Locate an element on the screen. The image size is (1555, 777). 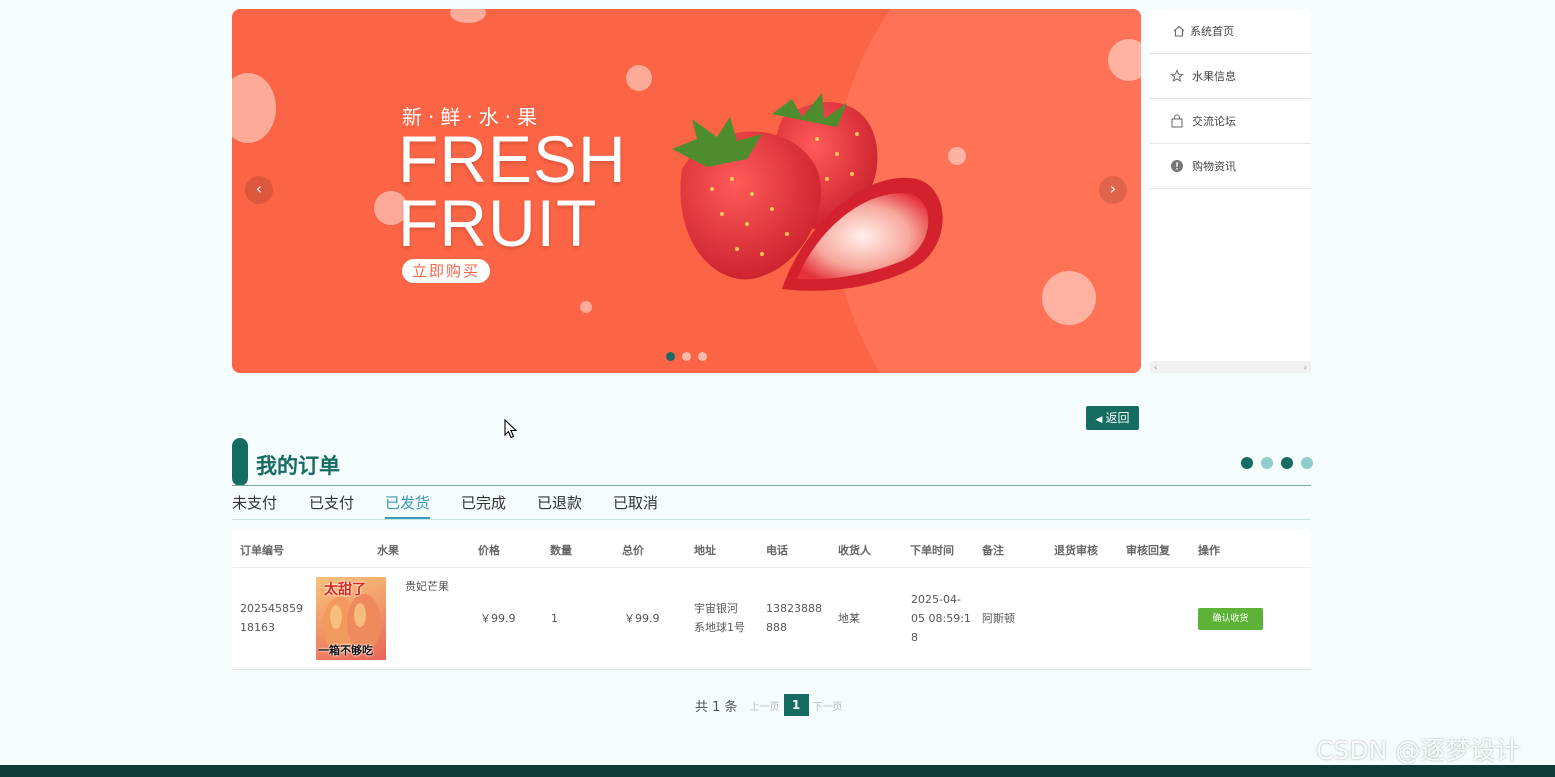
confirm-receipt-button: 确认收货 is located at coordinates (1230, 619).